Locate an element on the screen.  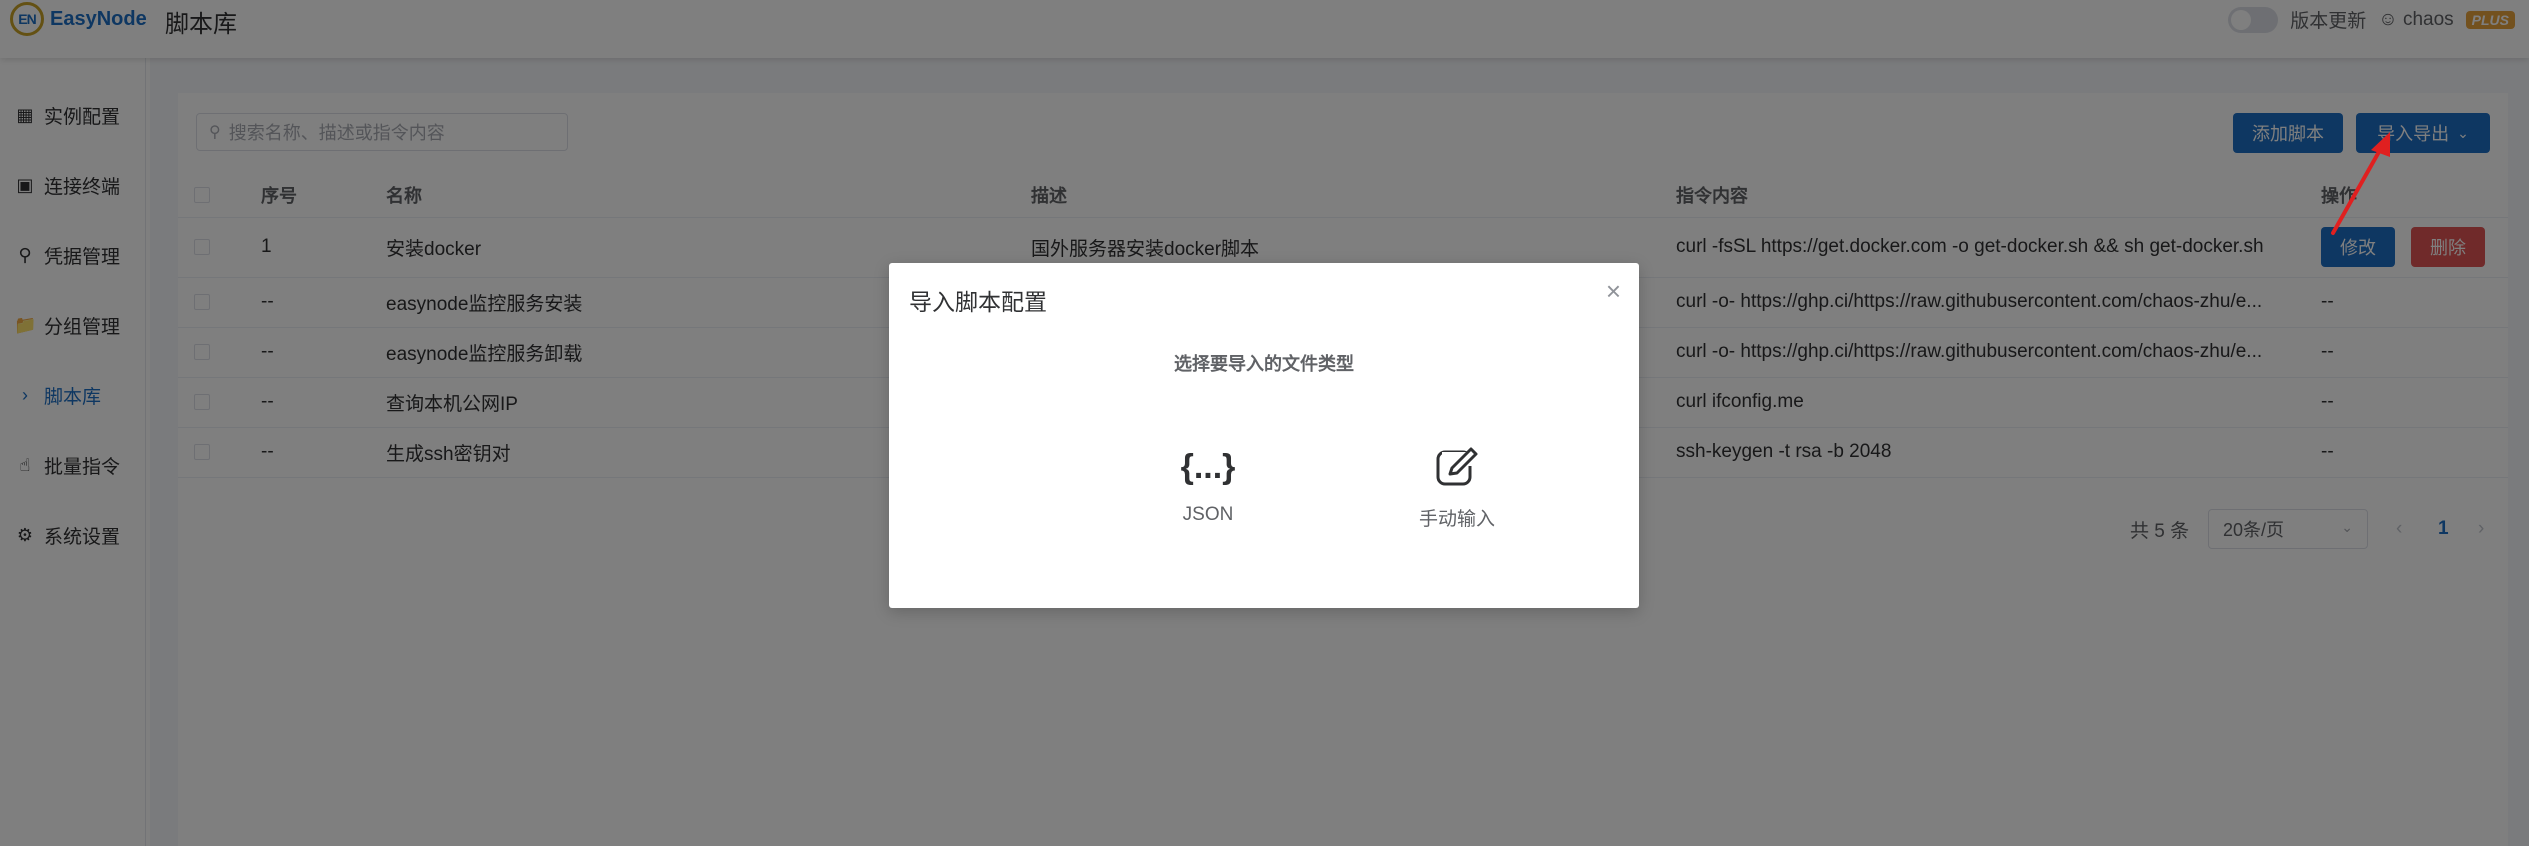
dialog-subtitle: 选择要导入的文件类型 is located at coordinates (1264, 364).